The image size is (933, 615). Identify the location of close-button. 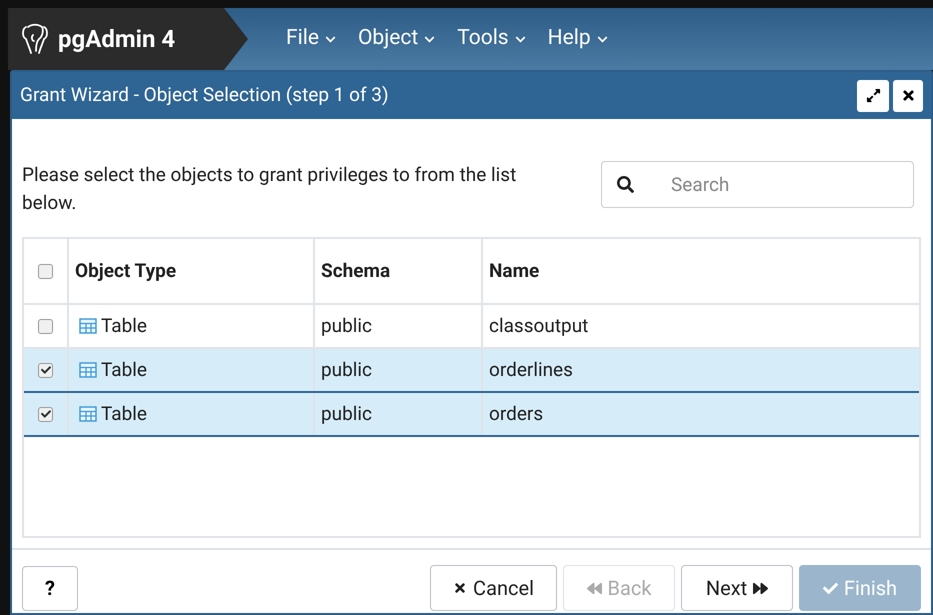
(908, 96).